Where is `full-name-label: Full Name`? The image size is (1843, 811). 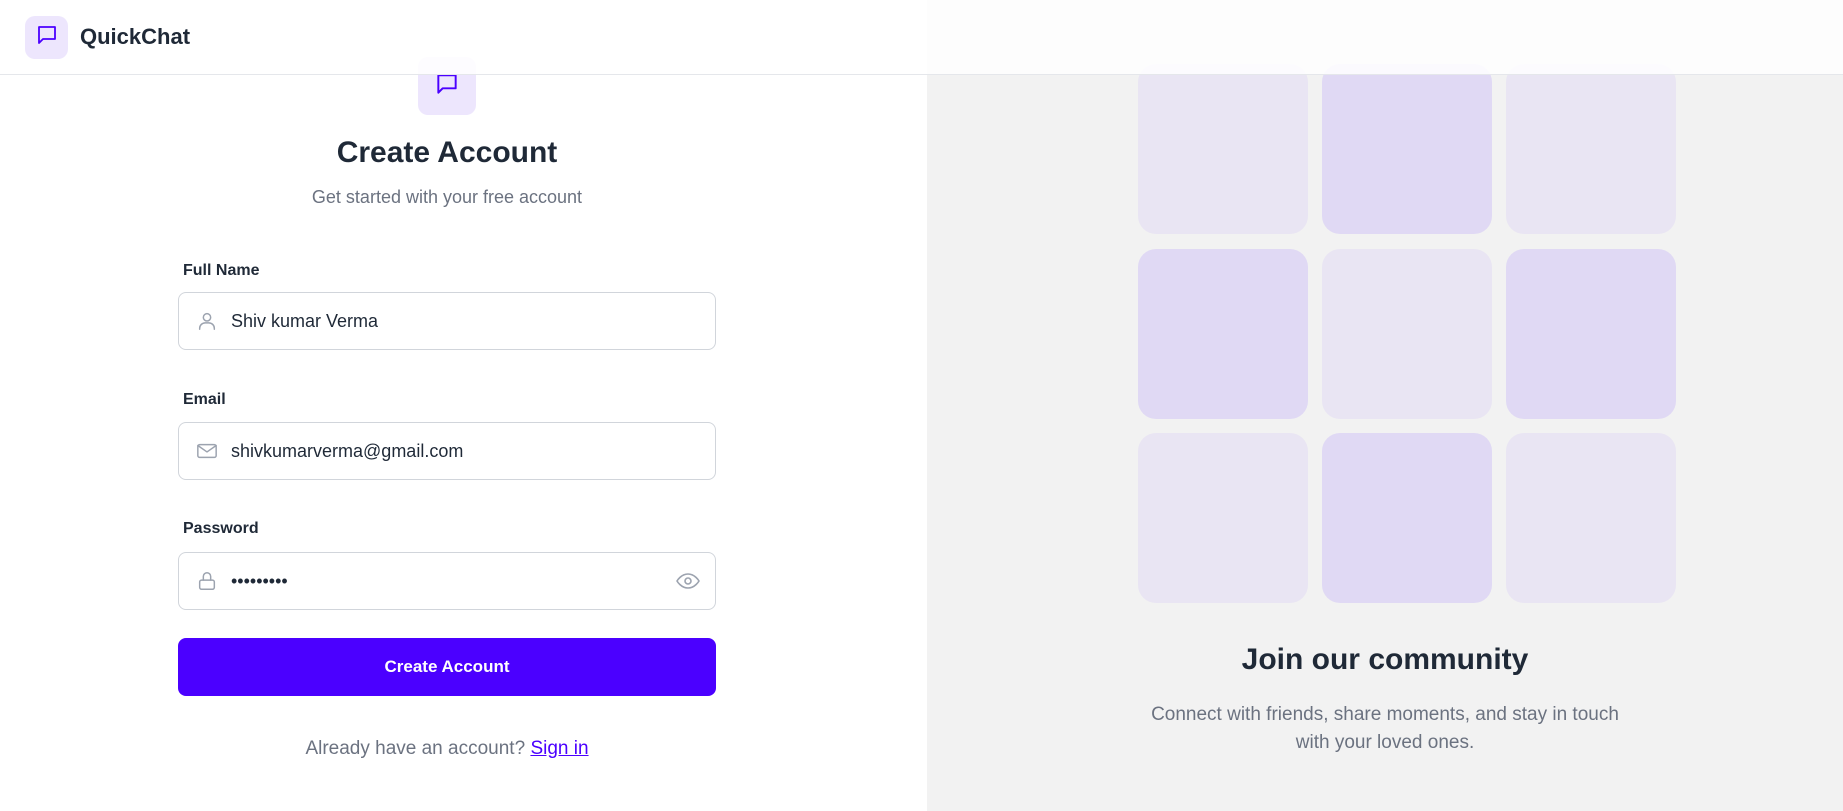 full-name-label: Full Name is located at coordinates (221, 270).